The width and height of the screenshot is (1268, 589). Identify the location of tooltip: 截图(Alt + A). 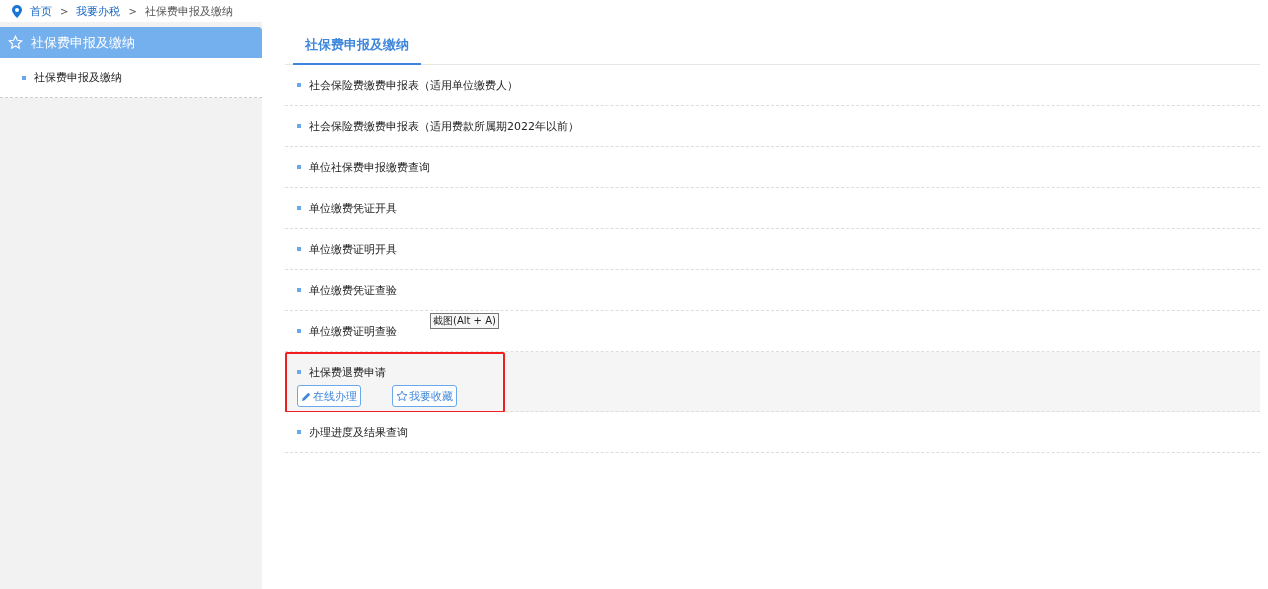
(464, 321).